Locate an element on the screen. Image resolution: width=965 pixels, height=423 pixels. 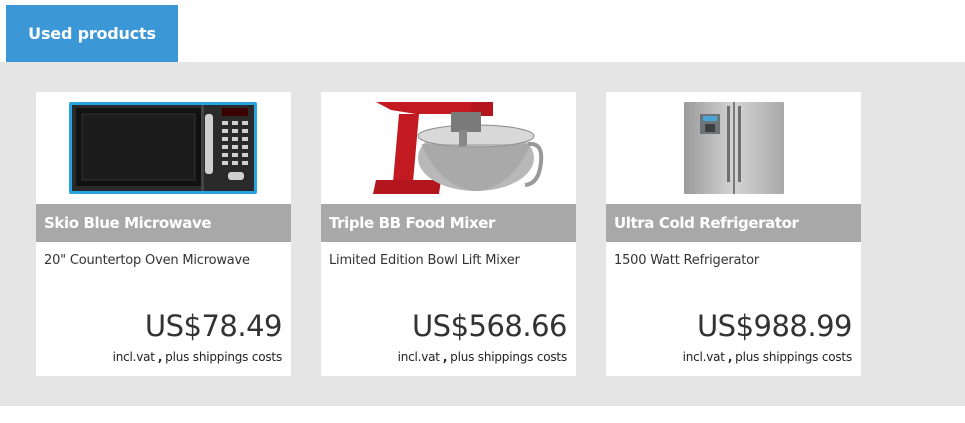
product-description: 1500 Watt Refrigerator is located at coordinates (687, 260).